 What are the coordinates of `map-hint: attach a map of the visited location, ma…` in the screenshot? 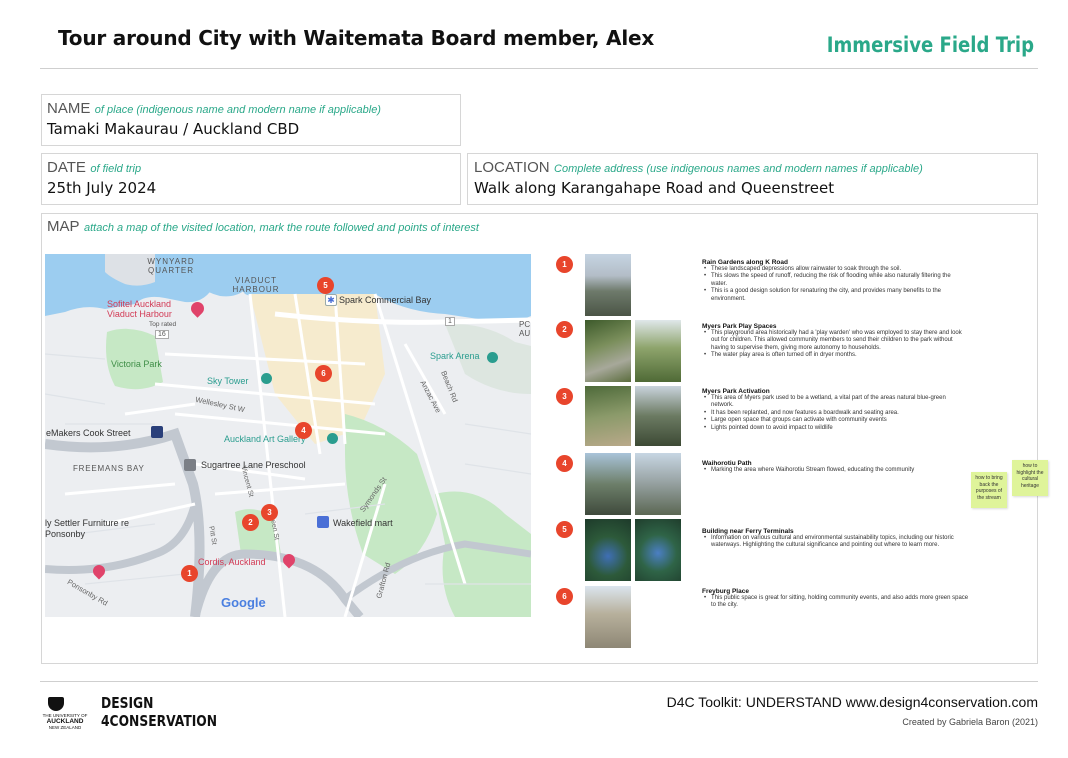 It's located at (281, 228).